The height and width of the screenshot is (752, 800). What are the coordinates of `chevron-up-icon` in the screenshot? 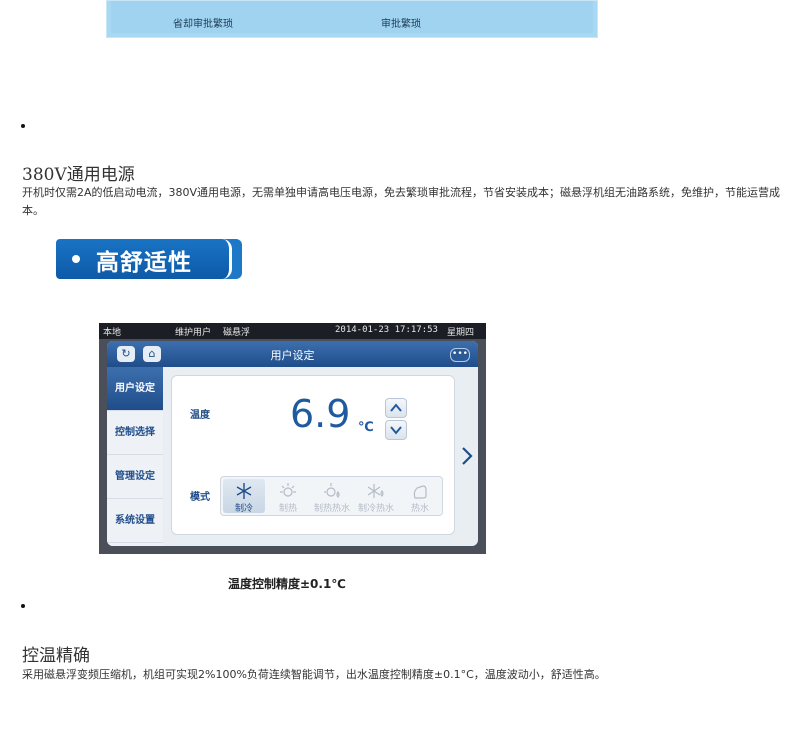 It's located at (396, 407).